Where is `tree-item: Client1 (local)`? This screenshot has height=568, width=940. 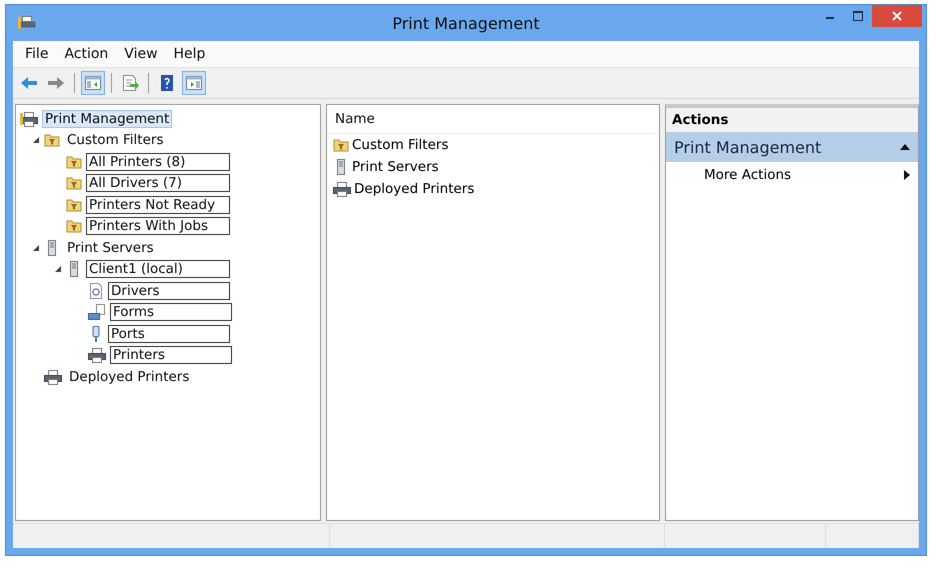
tree-item: Client1 (local) is located at coordinates (158, 269).